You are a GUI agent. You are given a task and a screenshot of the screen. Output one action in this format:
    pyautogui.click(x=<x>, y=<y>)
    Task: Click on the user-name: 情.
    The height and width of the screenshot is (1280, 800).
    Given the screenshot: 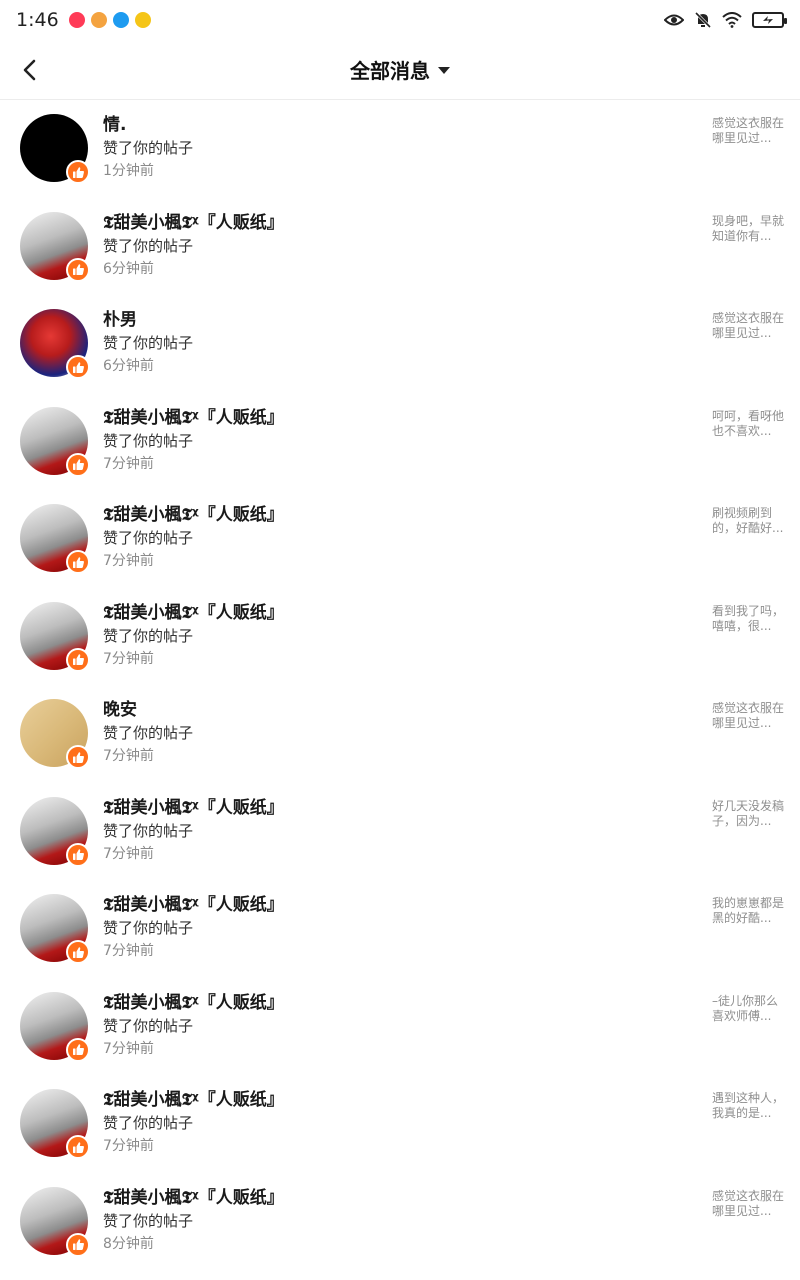 What is the action you would take?
    pyautogui.click(x=393, y=125)
    